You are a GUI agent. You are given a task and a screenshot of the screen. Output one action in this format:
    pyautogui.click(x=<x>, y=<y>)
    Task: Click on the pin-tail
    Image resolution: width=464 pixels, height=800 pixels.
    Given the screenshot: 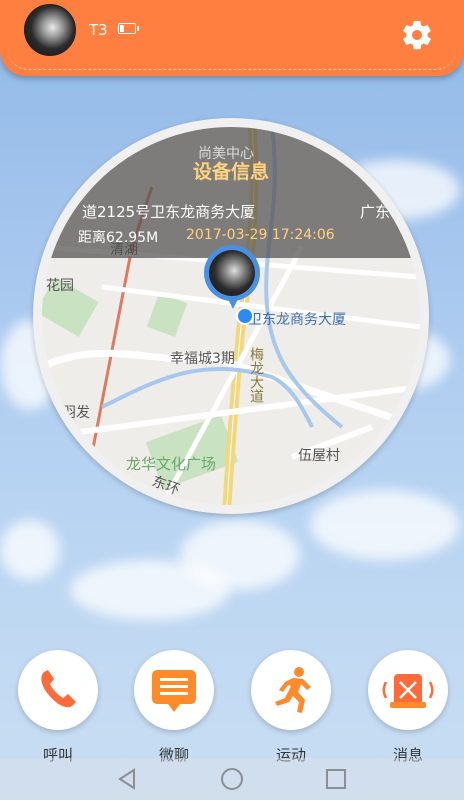 What is the action you would take?
    pyautogui.click(x=233, y=303)
    